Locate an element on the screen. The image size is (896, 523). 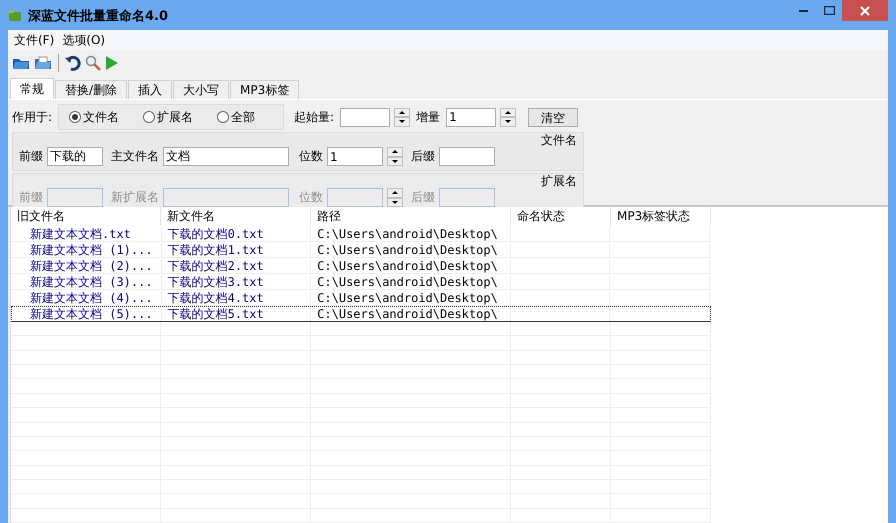
column-header: 旧文件名 is located at coordinates (86, 216).